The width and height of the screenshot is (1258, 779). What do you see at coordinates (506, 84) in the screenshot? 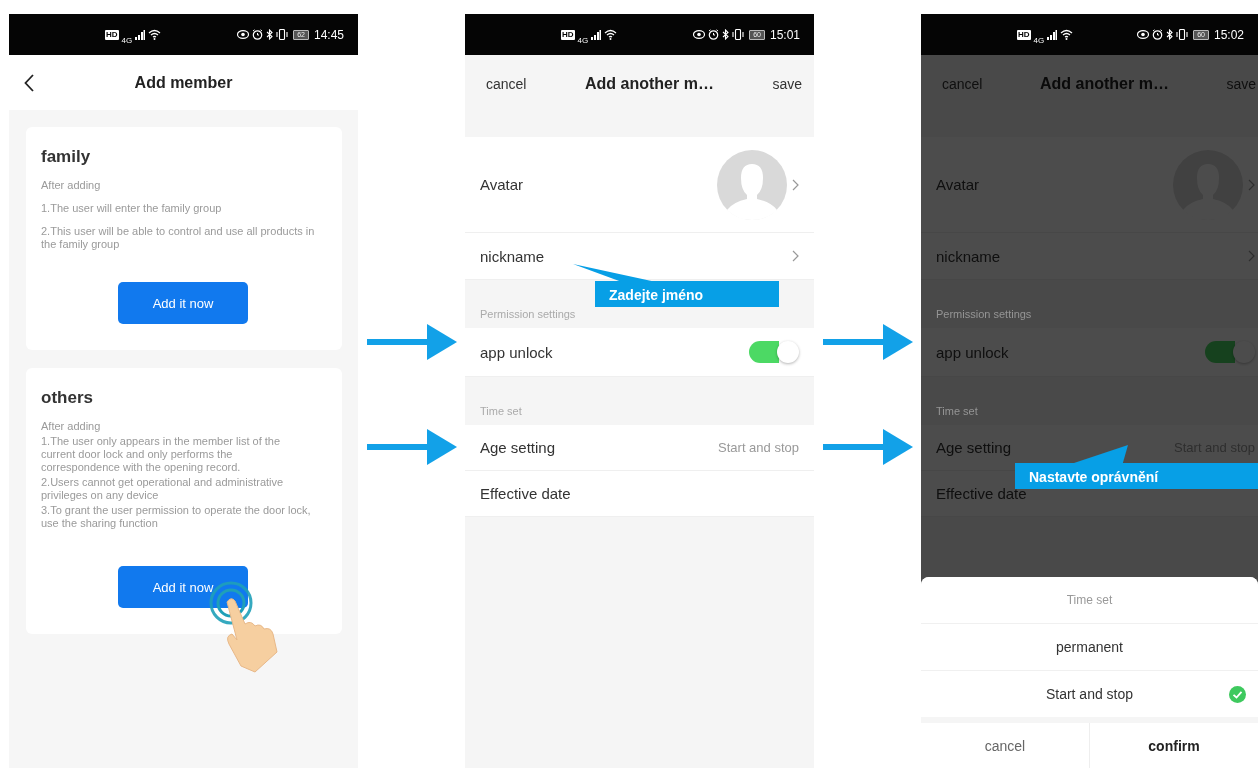
I see `cancel-link: cancel` at bounding box center [506, 84].